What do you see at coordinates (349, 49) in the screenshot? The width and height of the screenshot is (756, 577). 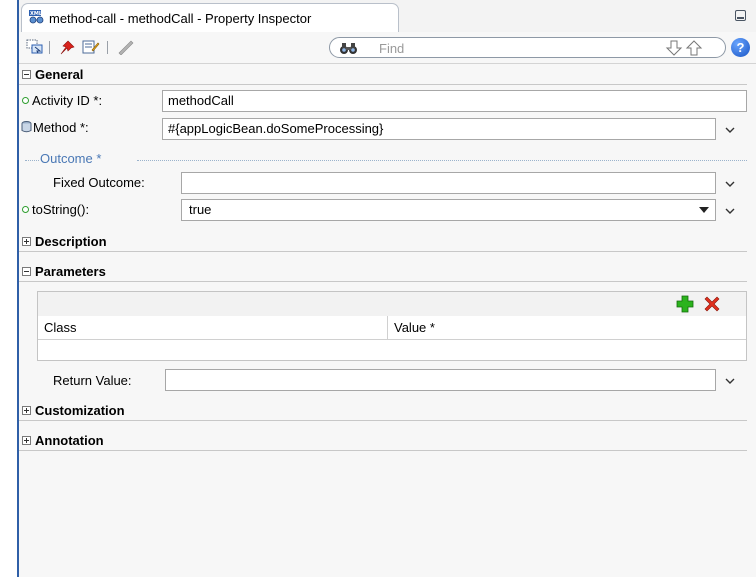 I see `binoculars-icon` at bounding box center [349, 49].